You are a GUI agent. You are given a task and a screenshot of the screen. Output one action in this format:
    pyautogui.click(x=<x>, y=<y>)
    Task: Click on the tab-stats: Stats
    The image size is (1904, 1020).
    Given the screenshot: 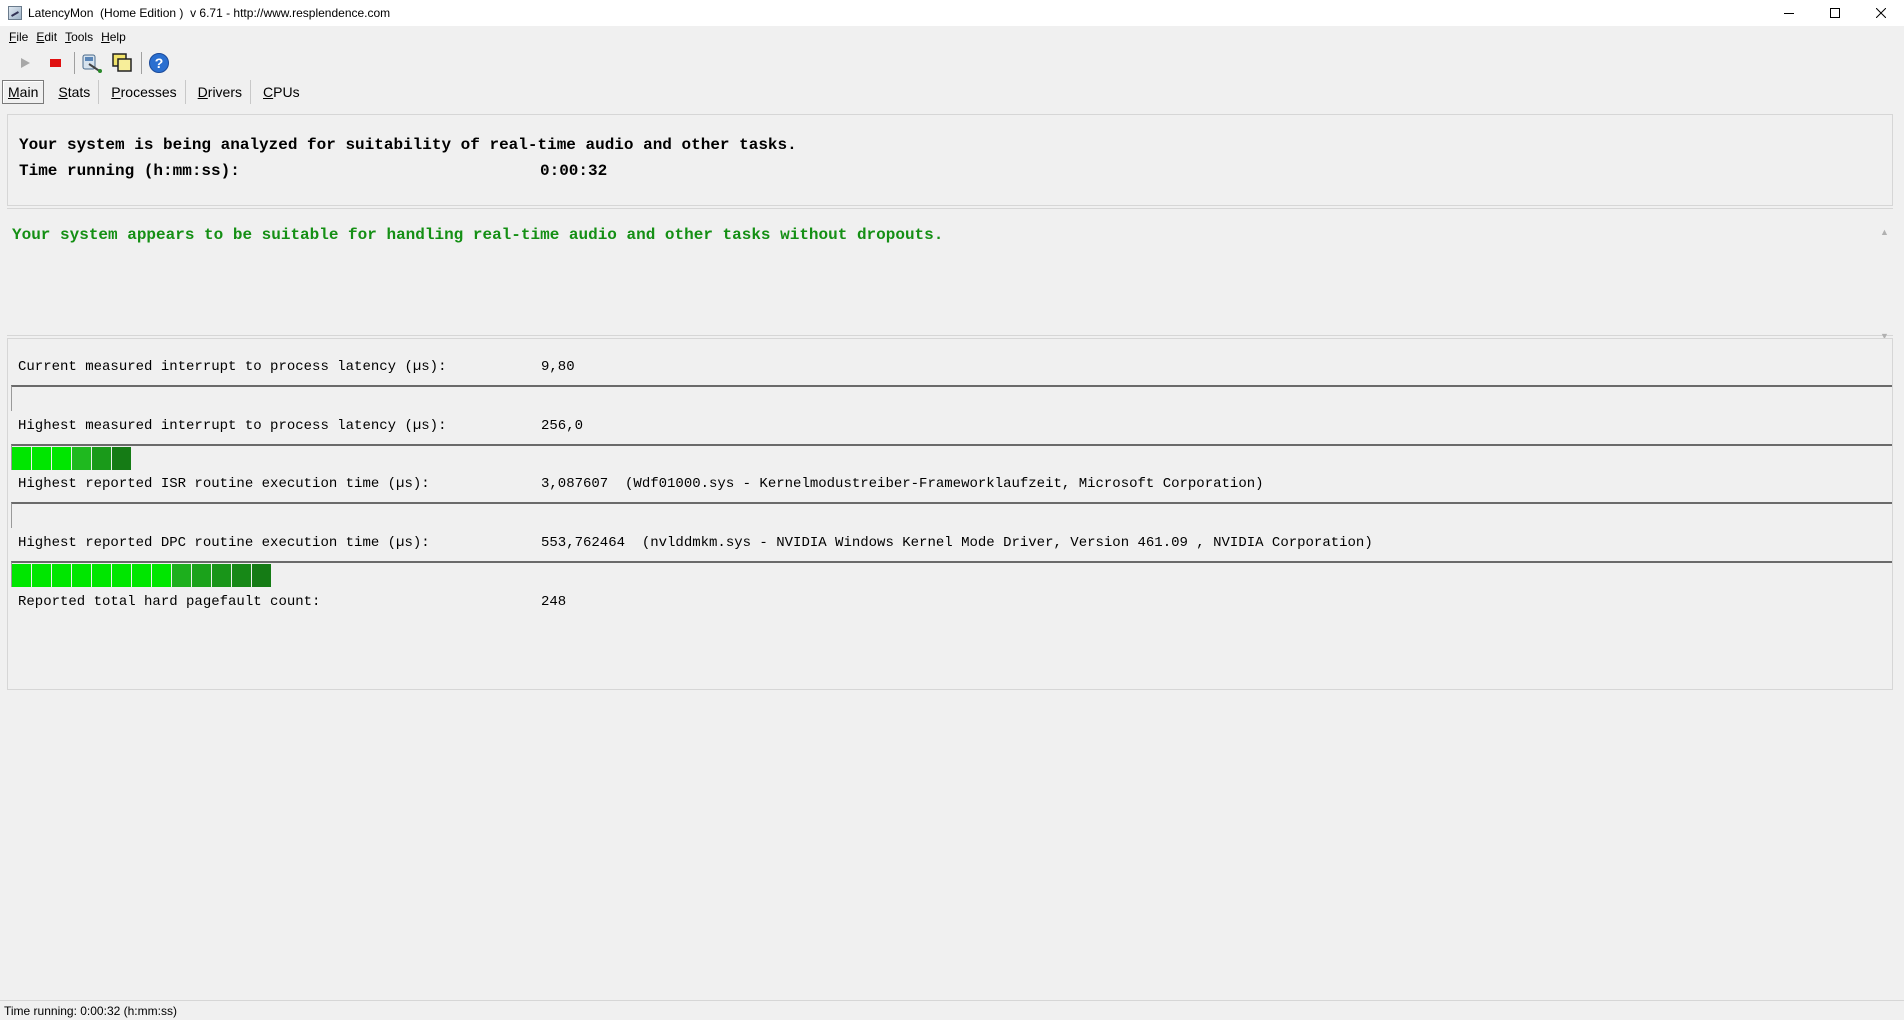 What is the action you would take?
    pyautogui.click(x=75, y=92)
    